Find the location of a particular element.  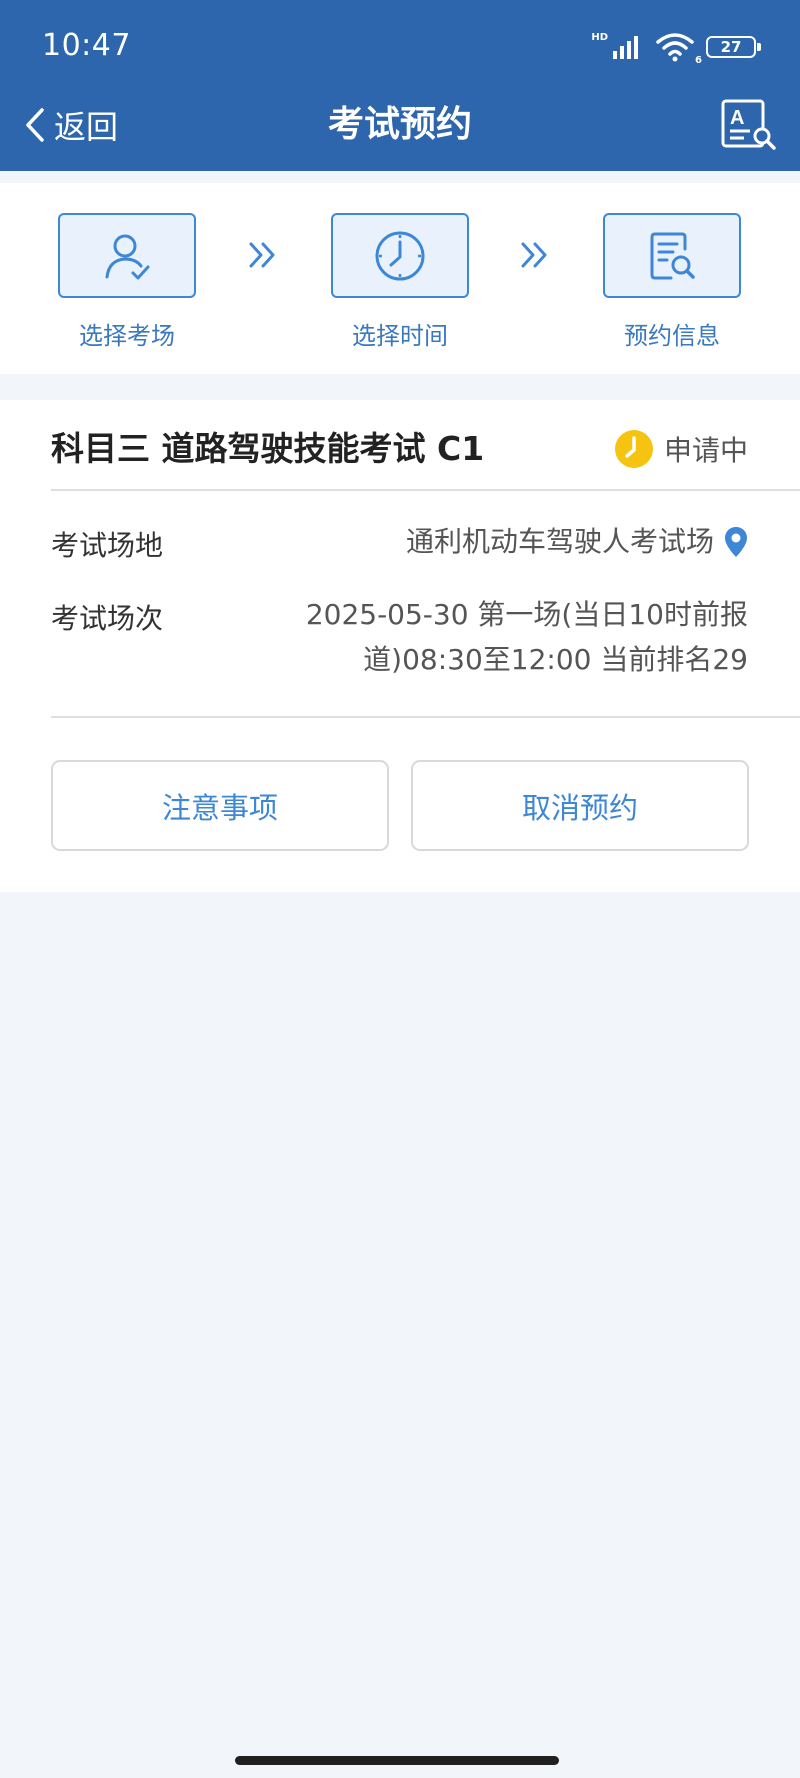

clock-icon is located at coordinates (400, 255).